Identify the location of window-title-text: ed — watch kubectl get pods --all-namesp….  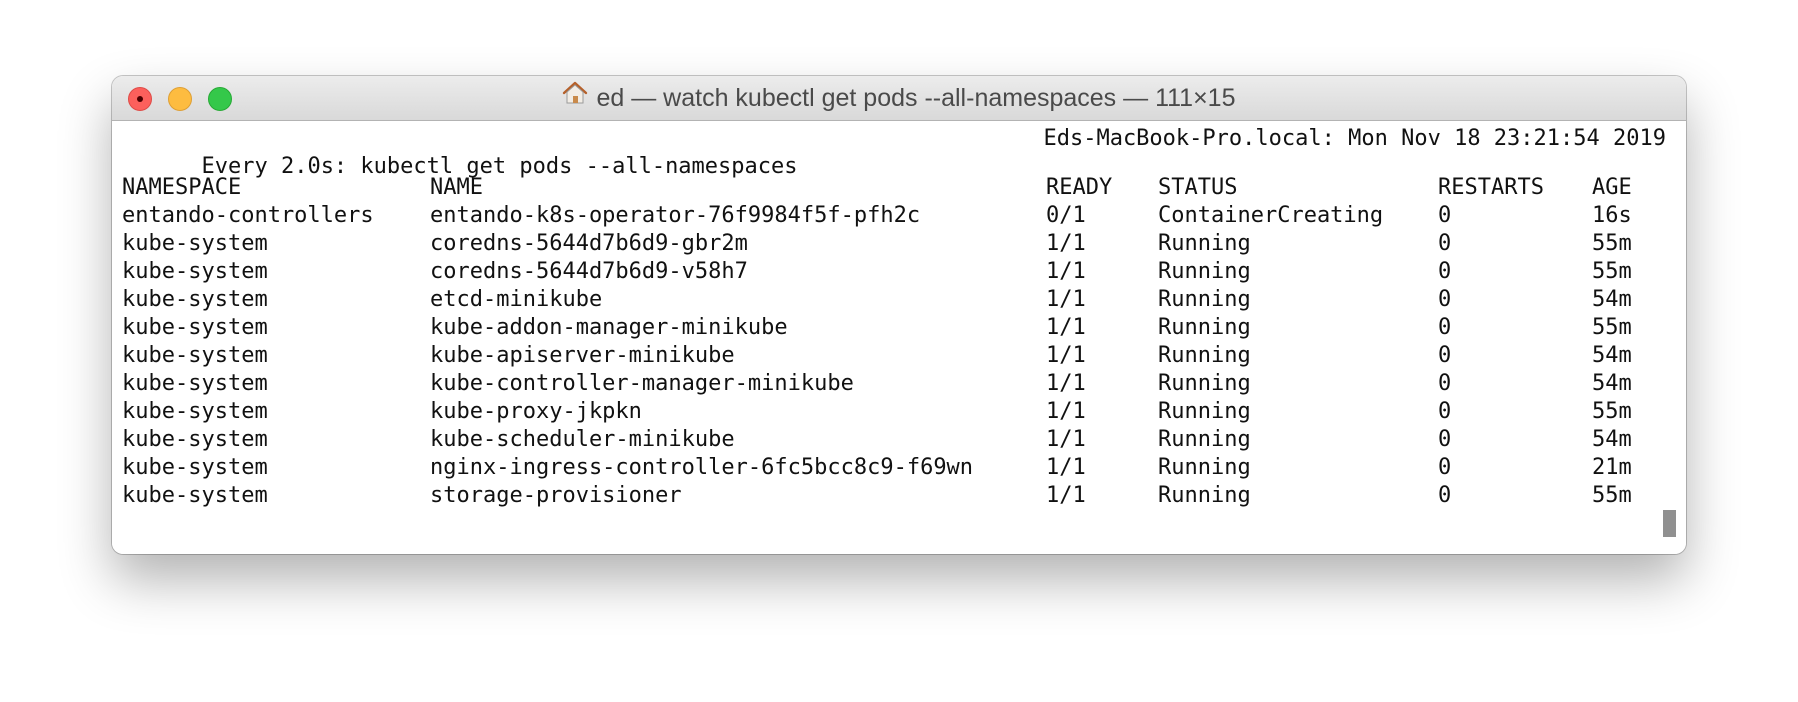
(916, 98).